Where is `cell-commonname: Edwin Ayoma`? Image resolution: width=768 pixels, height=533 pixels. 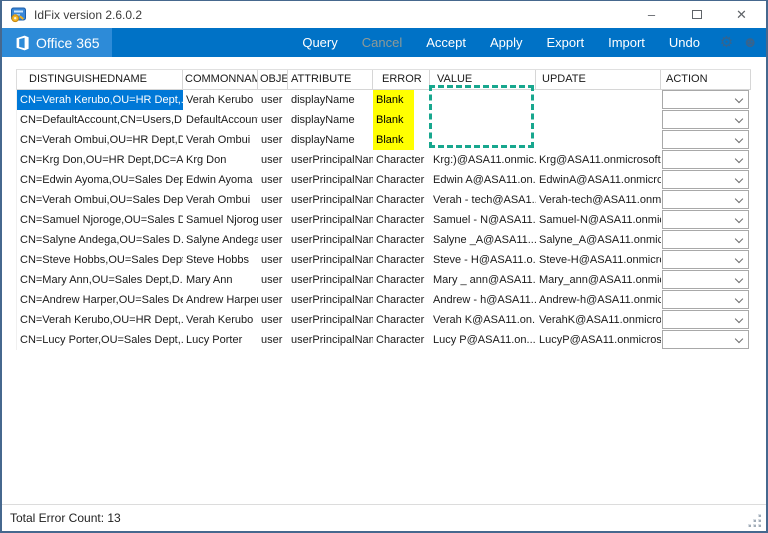
cell-commonname: Edwin Ayoma is located at coordinates (220, 180).